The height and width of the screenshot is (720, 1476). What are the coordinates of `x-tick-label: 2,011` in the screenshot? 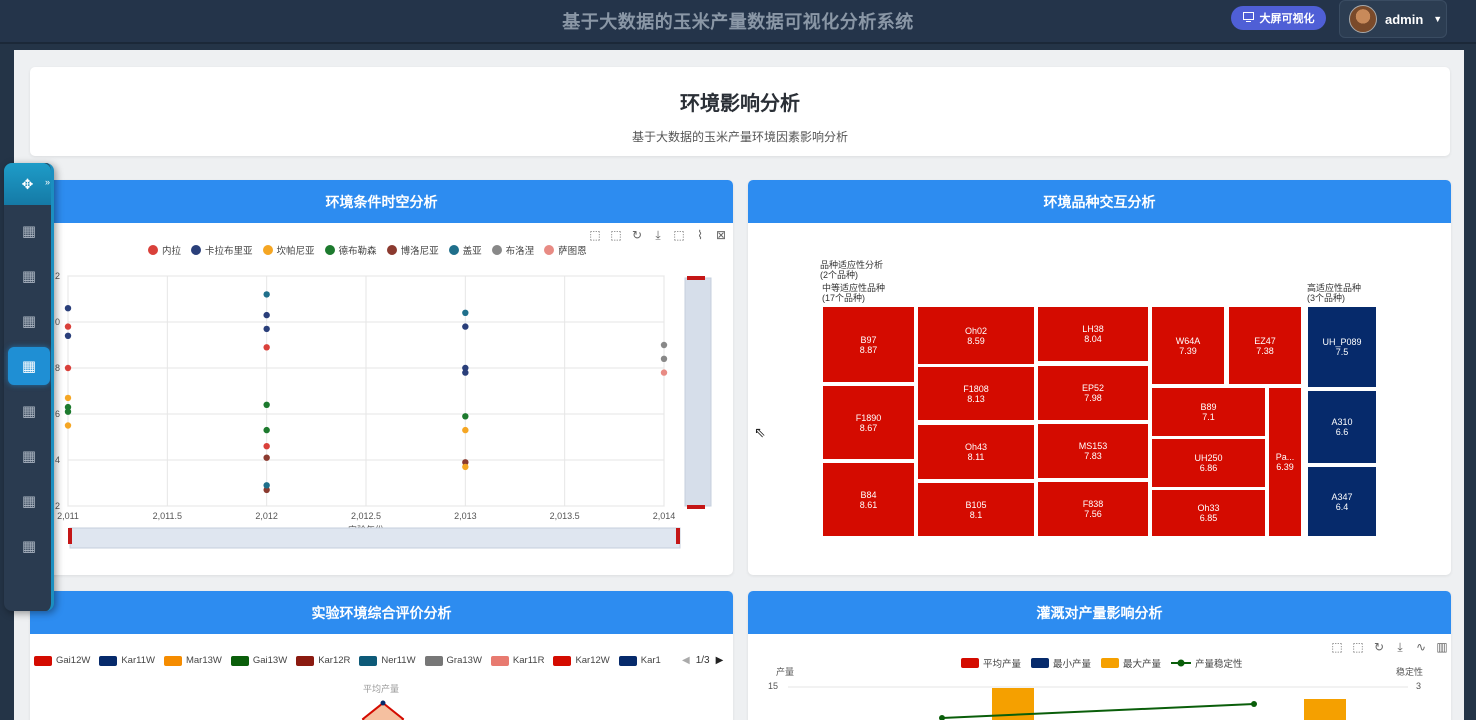 It's located at (68, 516).